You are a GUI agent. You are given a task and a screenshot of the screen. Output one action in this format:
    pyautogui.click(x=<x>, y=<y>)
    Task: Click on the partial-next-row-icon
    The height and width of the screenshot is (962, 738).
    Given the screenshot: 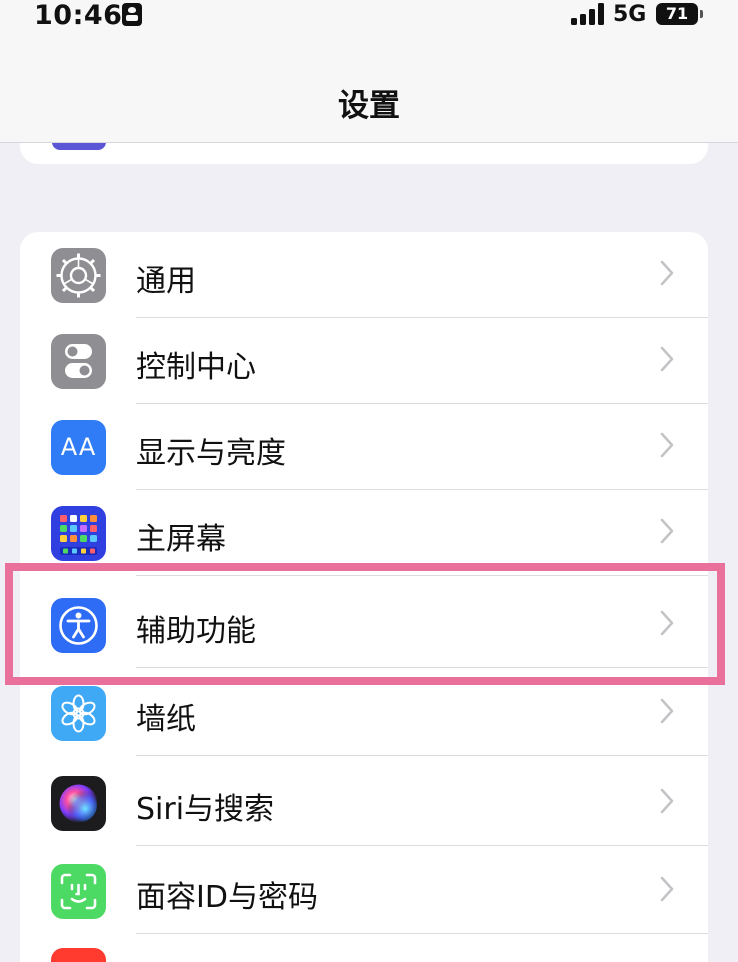 What is the action you would take?
    pyautogui.click(x=78, y=955)
    